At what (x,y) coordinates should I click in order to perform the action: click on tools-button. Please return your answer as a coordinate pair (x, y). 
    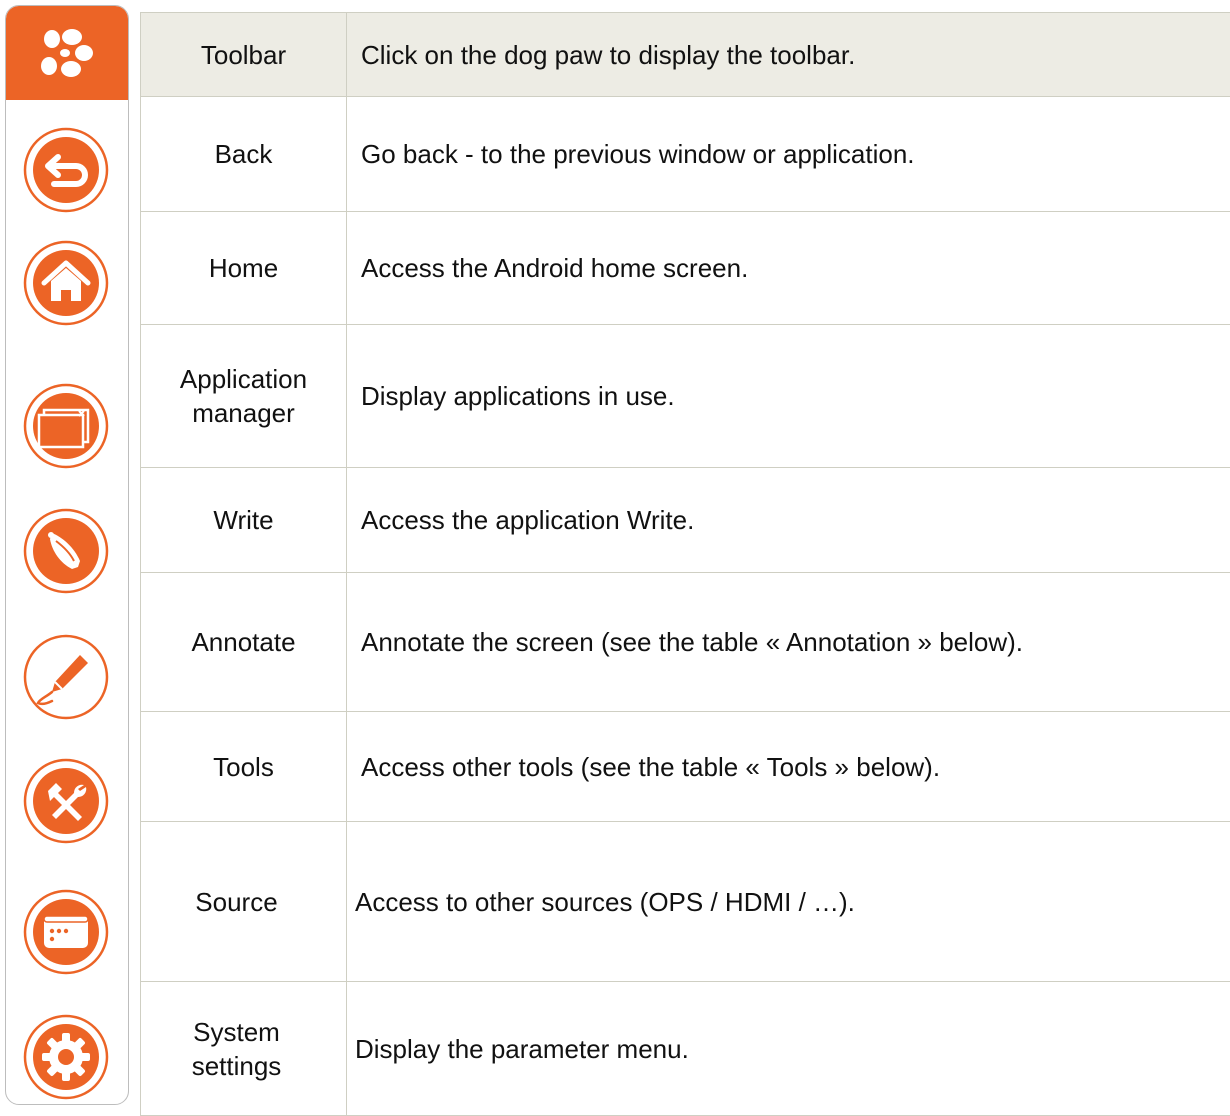
    Looking at the image, I should click on (66, 801).